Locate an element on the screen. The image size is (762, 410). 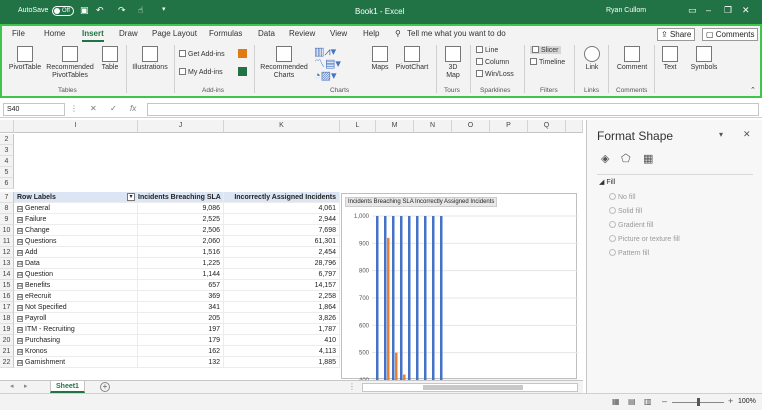
add-sheet-icon: + is located at coordinates (105, 387).